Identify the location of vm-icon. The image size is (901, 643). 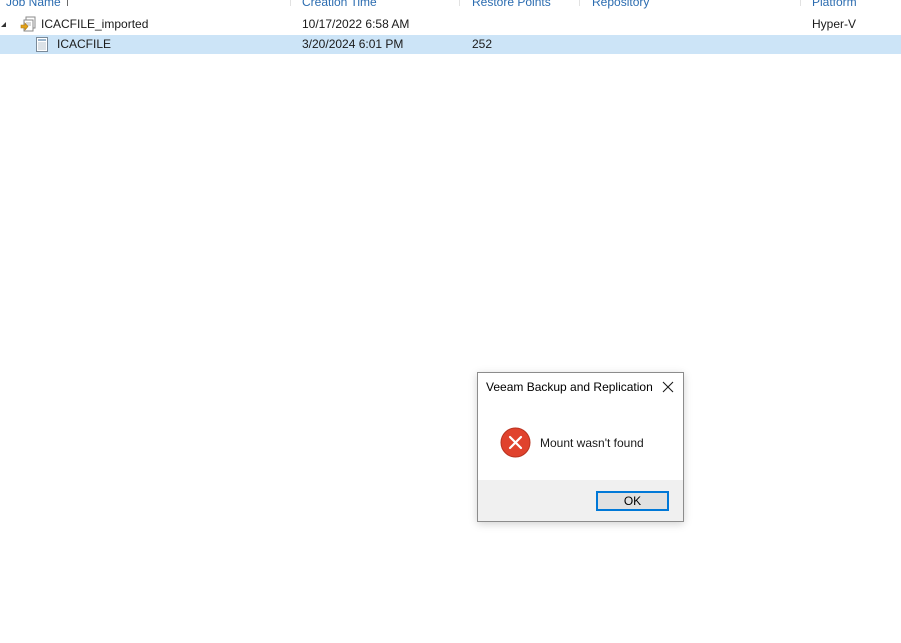
(42, 46).